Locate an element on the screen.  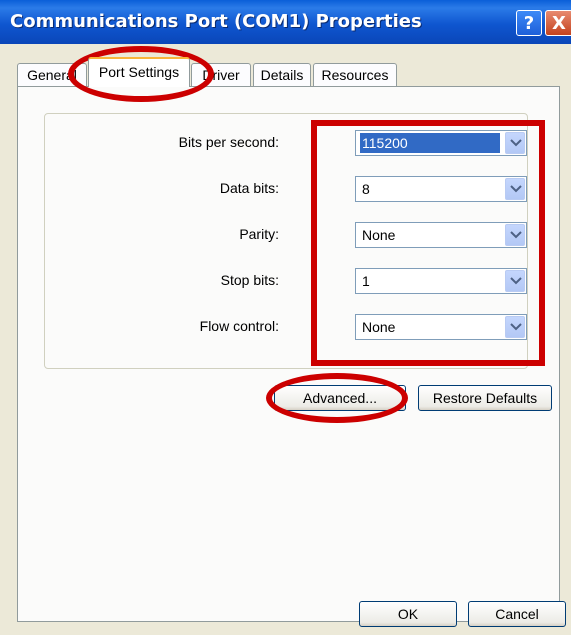
parity-select: None is located at coordinates (441, 235).